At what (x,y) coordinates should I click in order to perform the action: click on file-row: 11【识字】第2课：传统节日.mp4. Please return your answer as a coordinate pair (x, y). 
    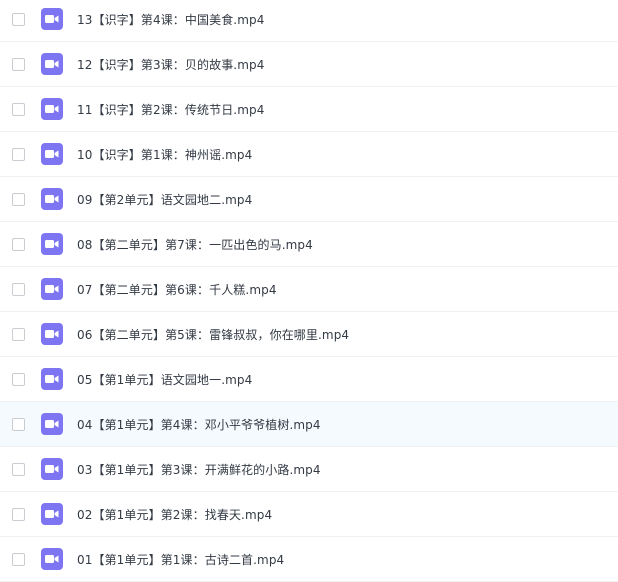
    Looking at the image, I should click on (309, 109).